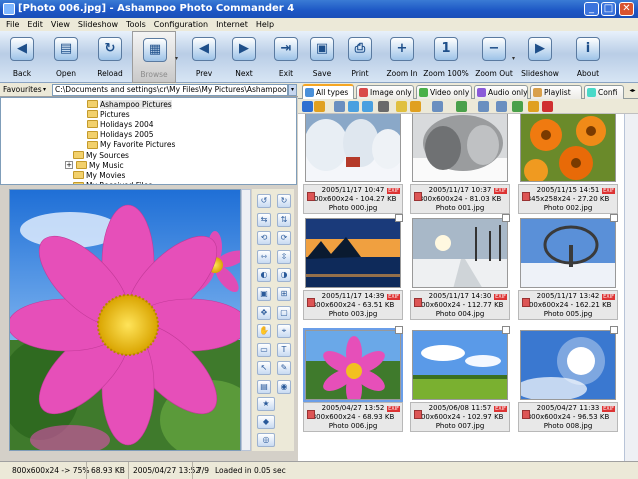 The height and width of the screenshot is (479, 638). Describe the element at coordinates (264, 331) in the screenshot. I see `hand-tool-icon: ✋` at that location.